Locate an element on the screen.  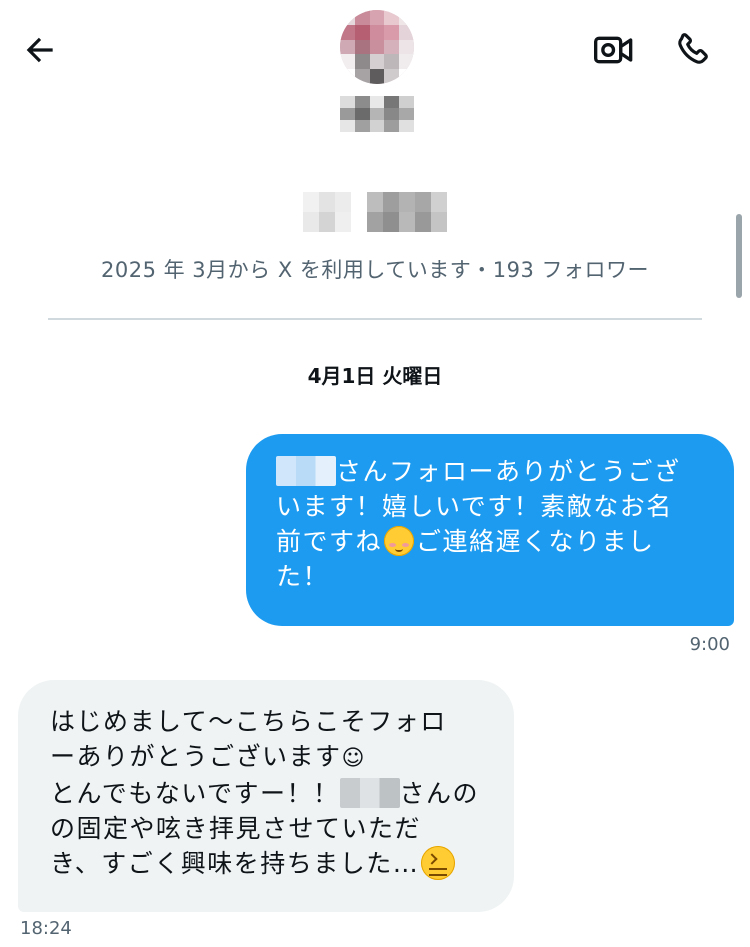
voice-call-button is located at coordinates (692, 50).